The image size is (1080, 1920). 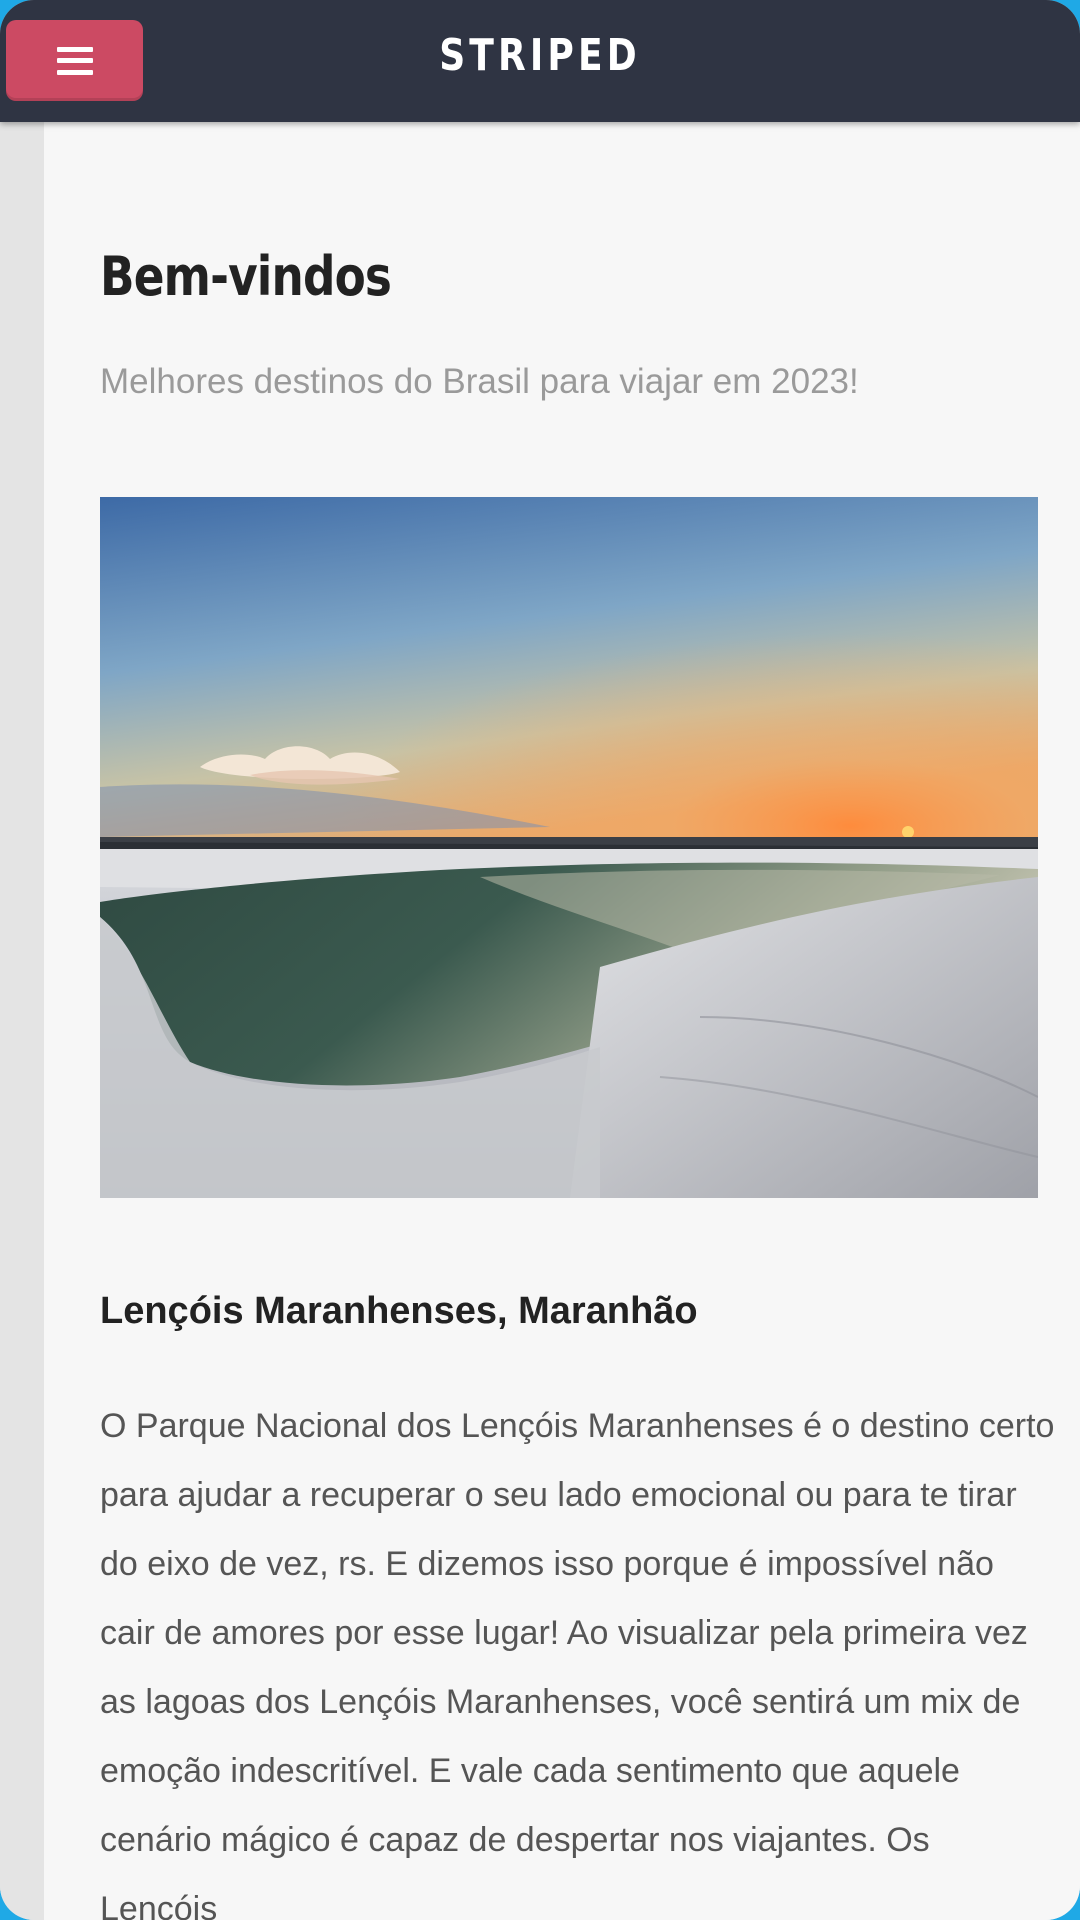 What do you see at coordinates (246, 276) in the screenshot?
I see `page-title: Bem-vindos` at bounding box center [246, 276].